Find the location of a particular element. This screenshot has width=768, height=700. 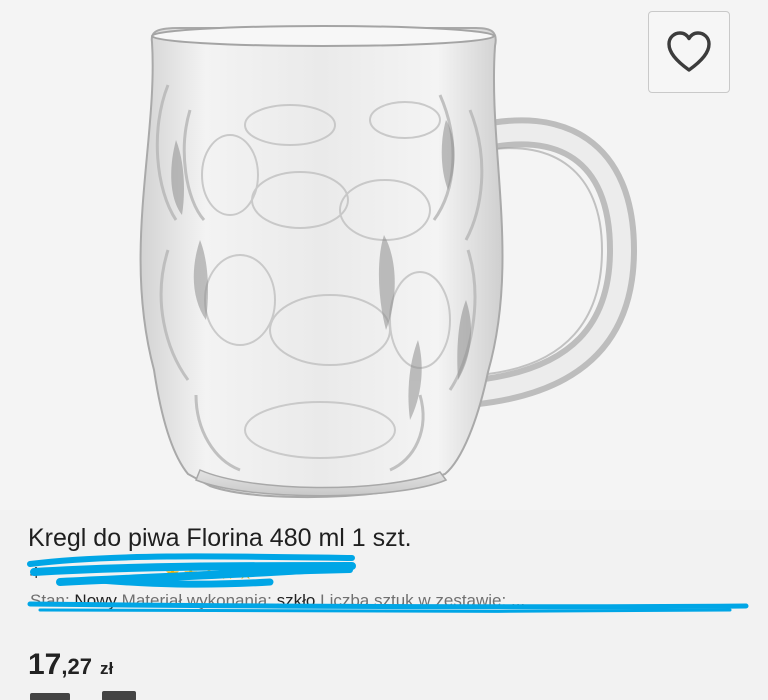

price-integer: 17 is located at coordinates (45, 664).